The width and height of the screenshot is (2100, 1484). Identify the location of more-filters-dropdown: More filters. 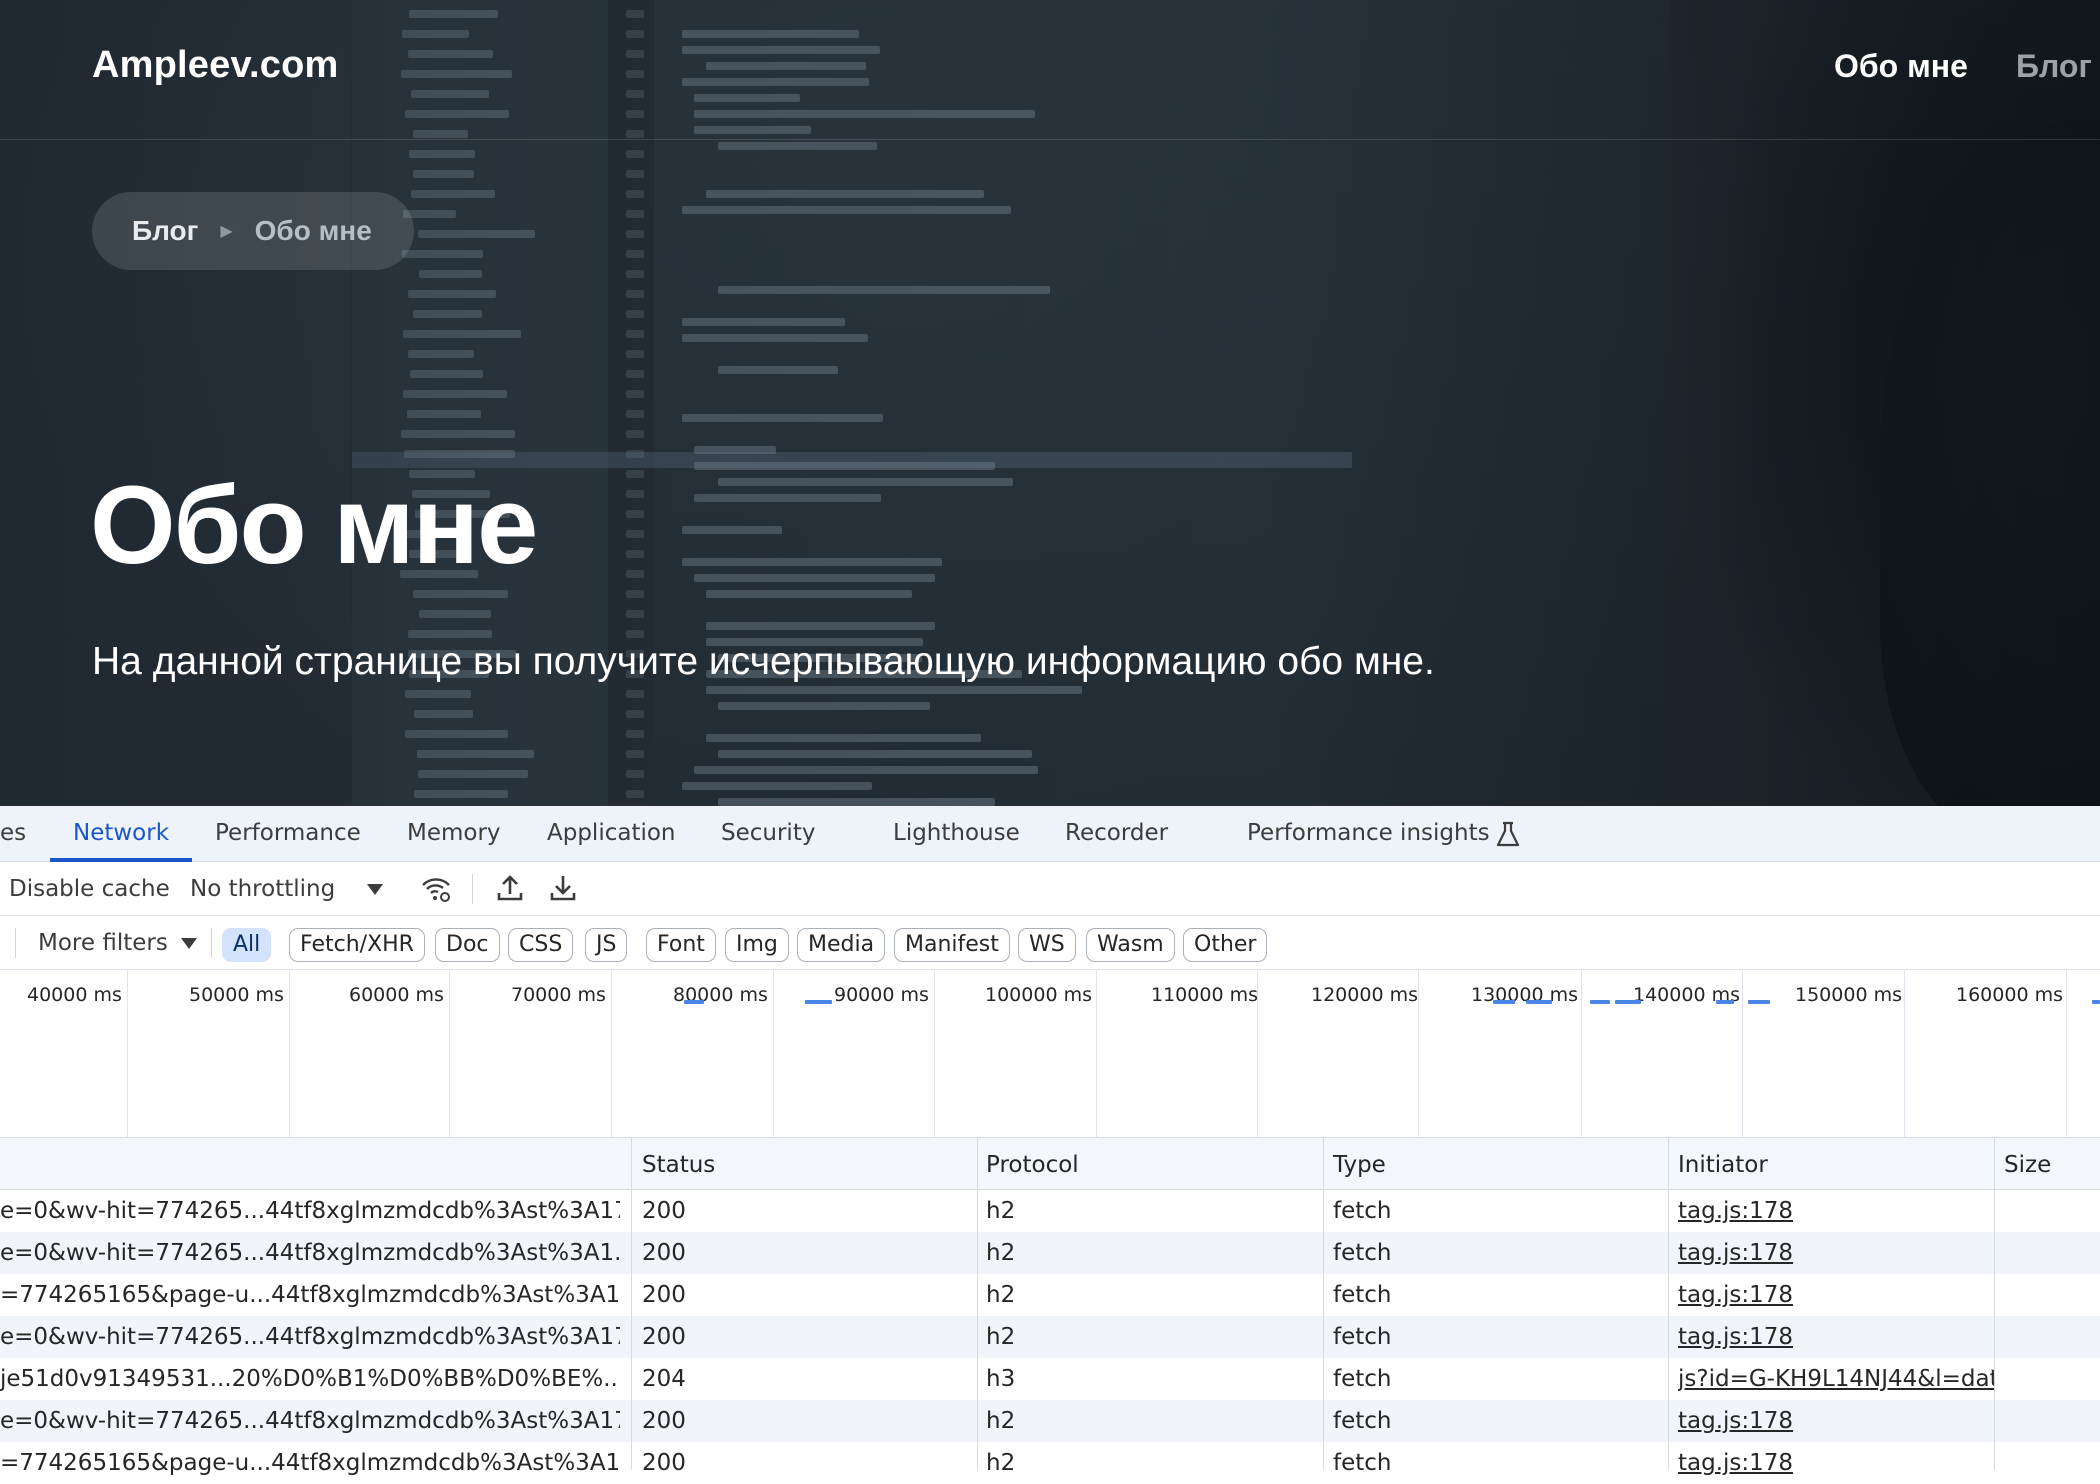
(103, 943).